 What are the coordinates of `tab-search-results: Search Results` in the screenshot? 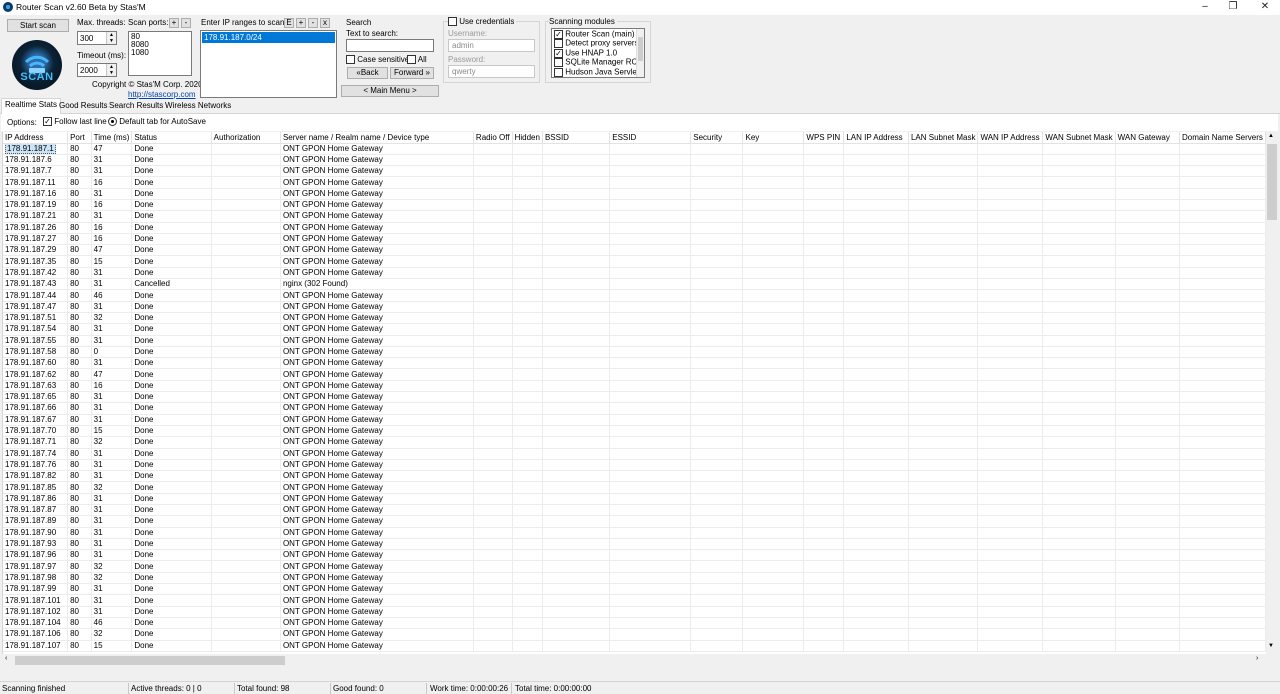 It's located at (136, 106).